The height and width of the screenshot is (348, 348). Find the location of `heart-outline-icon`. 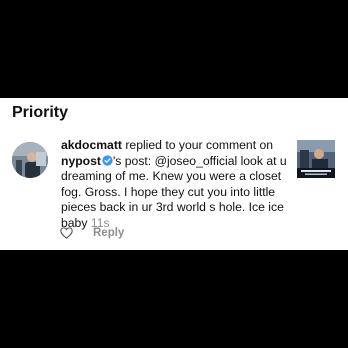

heart-outline-icon is located at coordinates (66, 233).